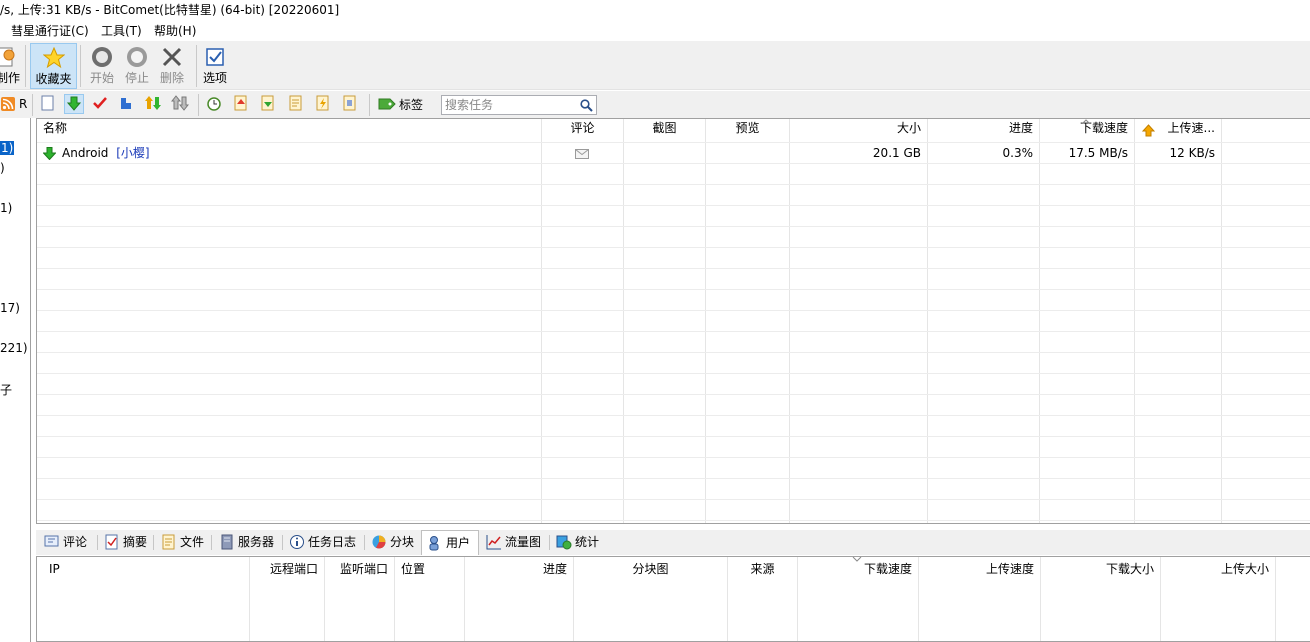 The width and height of the screenshot is (1310, 642). What do you see at coordinates (6, 389) in the screenshot?
I see `category-item: 子` at bounding box center [6, 389].